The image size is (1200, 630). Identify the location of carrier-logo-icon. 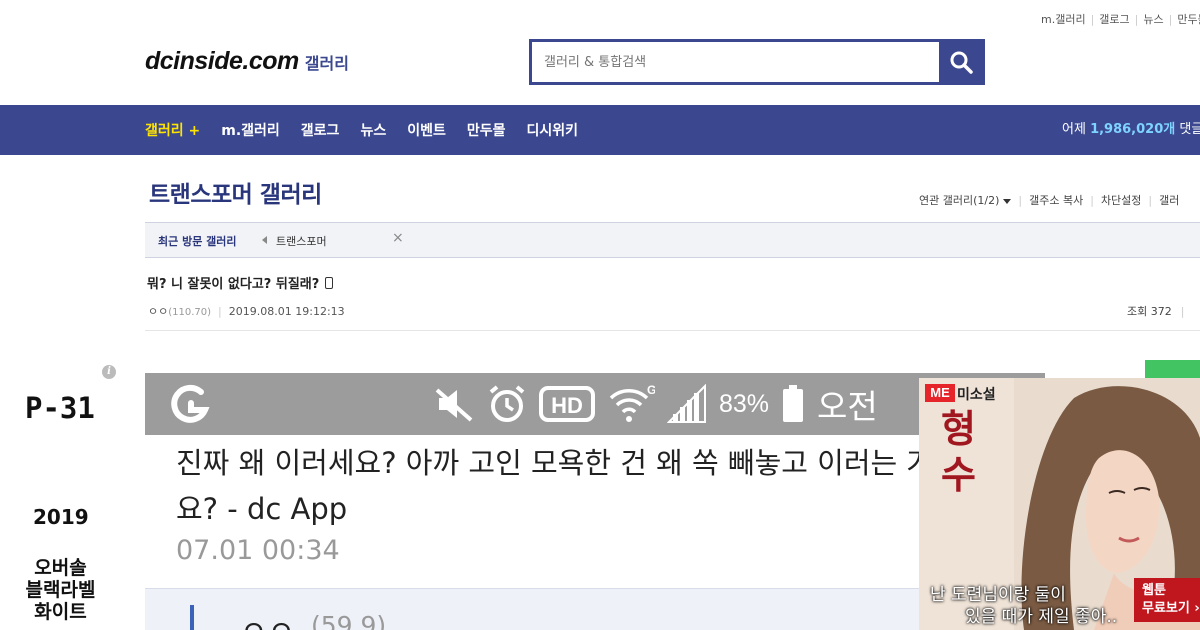
(190, 403).